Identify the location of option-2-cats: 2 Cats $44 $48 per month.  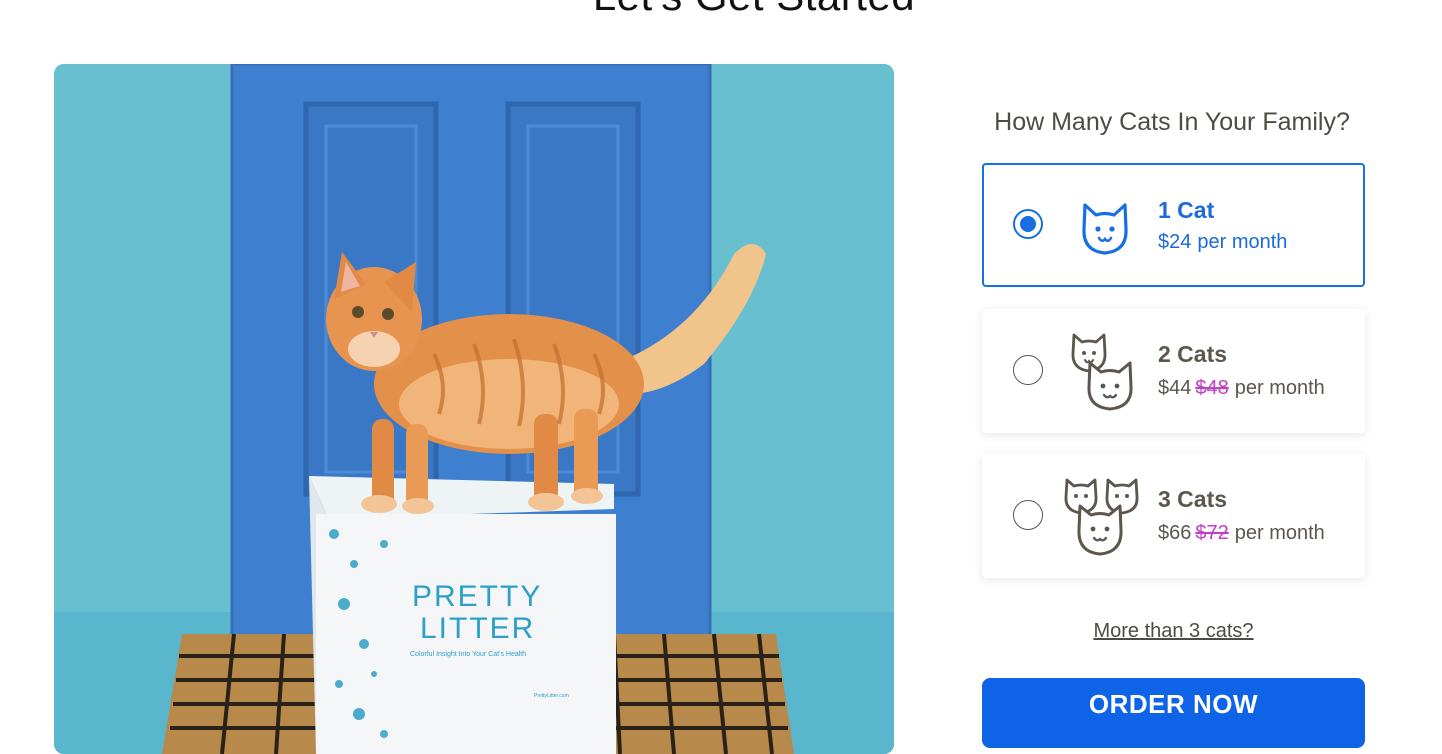
(1173, 371).